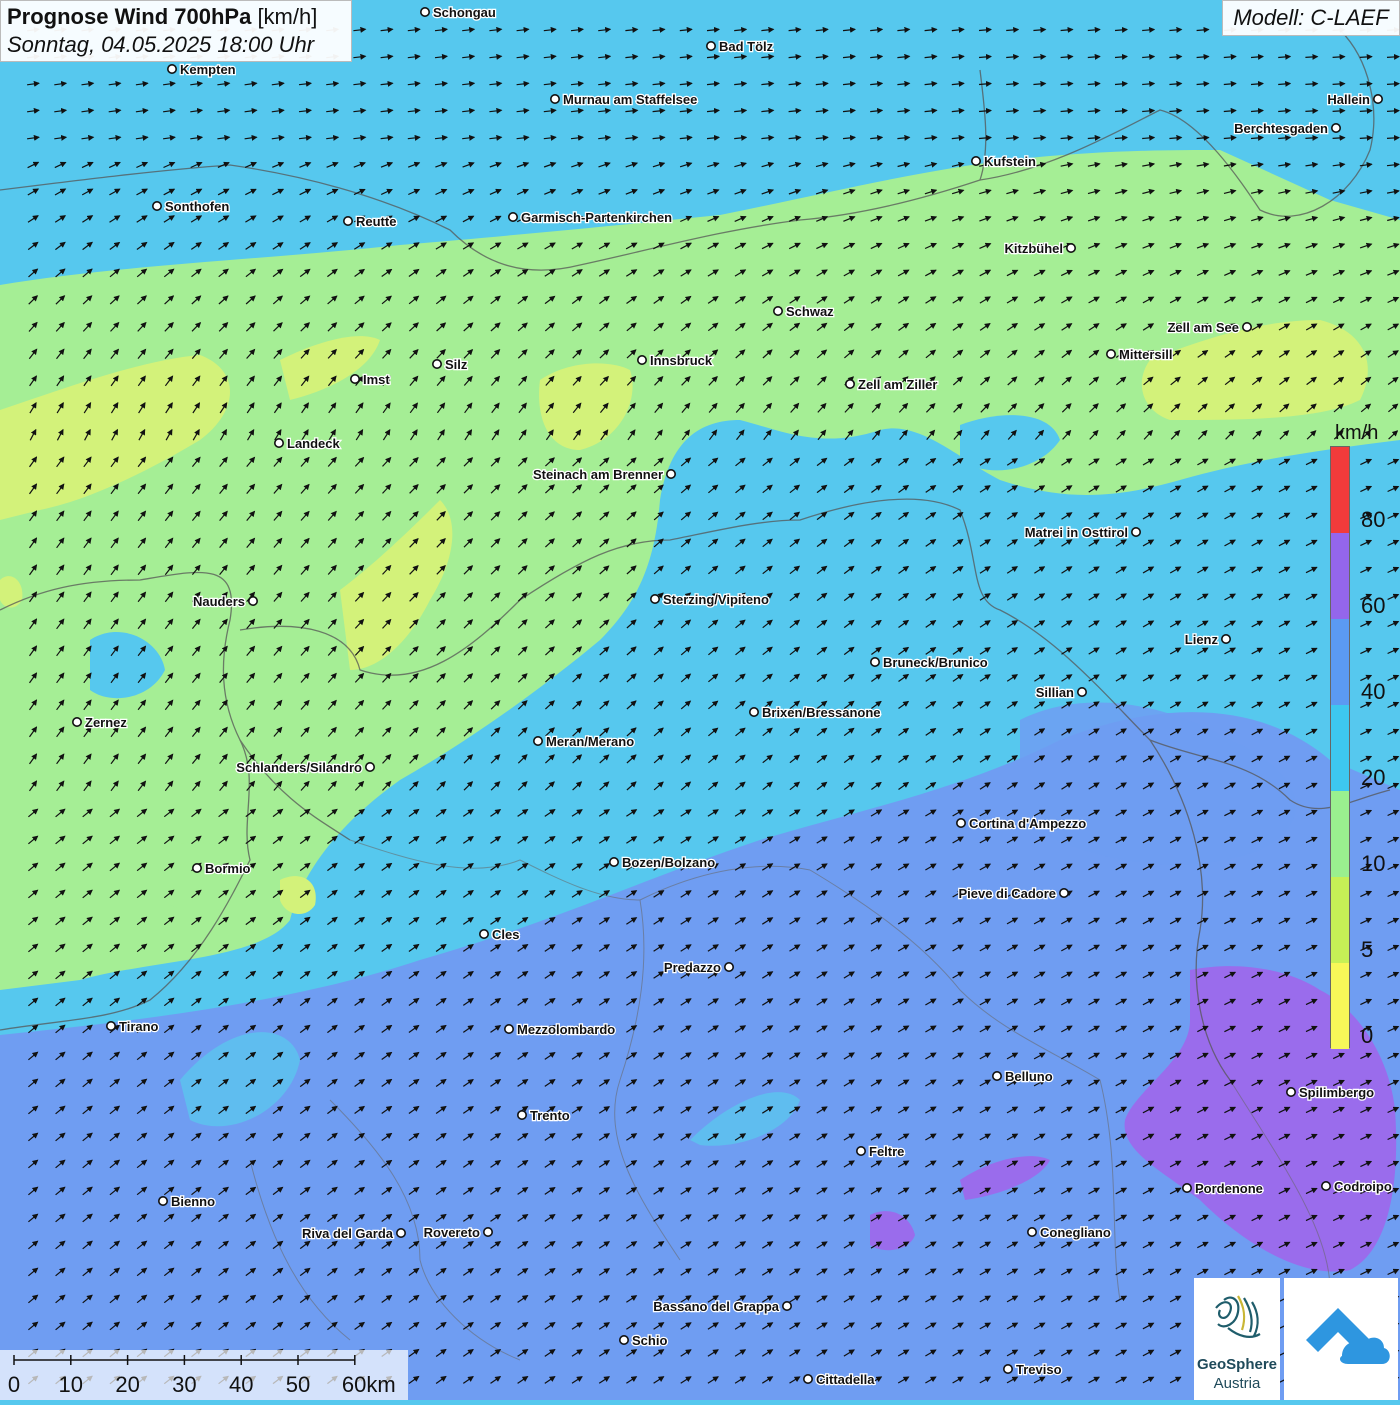 Image resolution: width=1400 pixels, height=1405 pixels. I want to click on city-label: Bad Tölz, so click(746, 46).